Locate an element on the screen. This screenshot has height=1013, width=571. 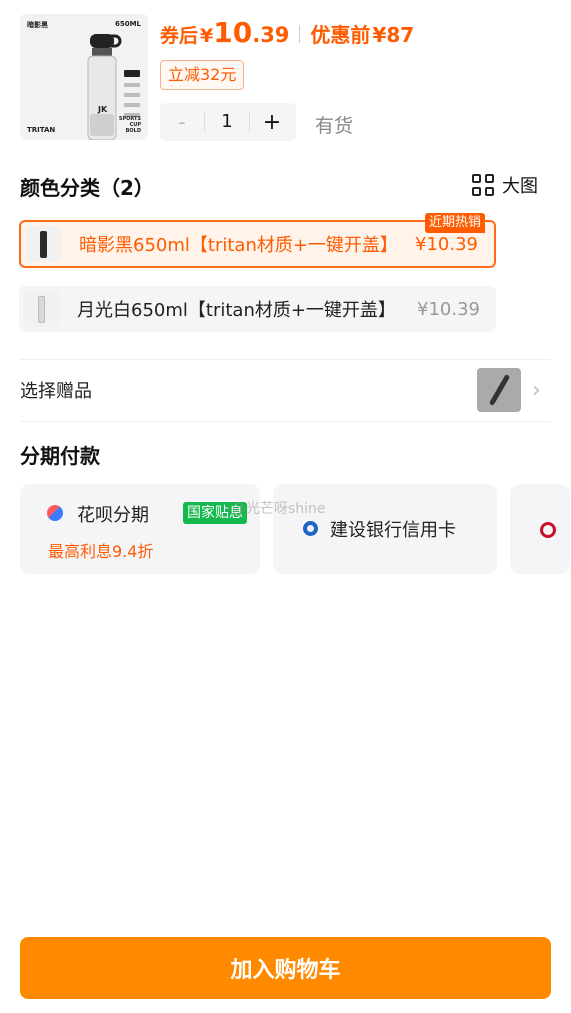
color-option-white: 月光白650ml【tritan材质+一键开盖】 ¥10.39 is located at coordinates (257, 309).